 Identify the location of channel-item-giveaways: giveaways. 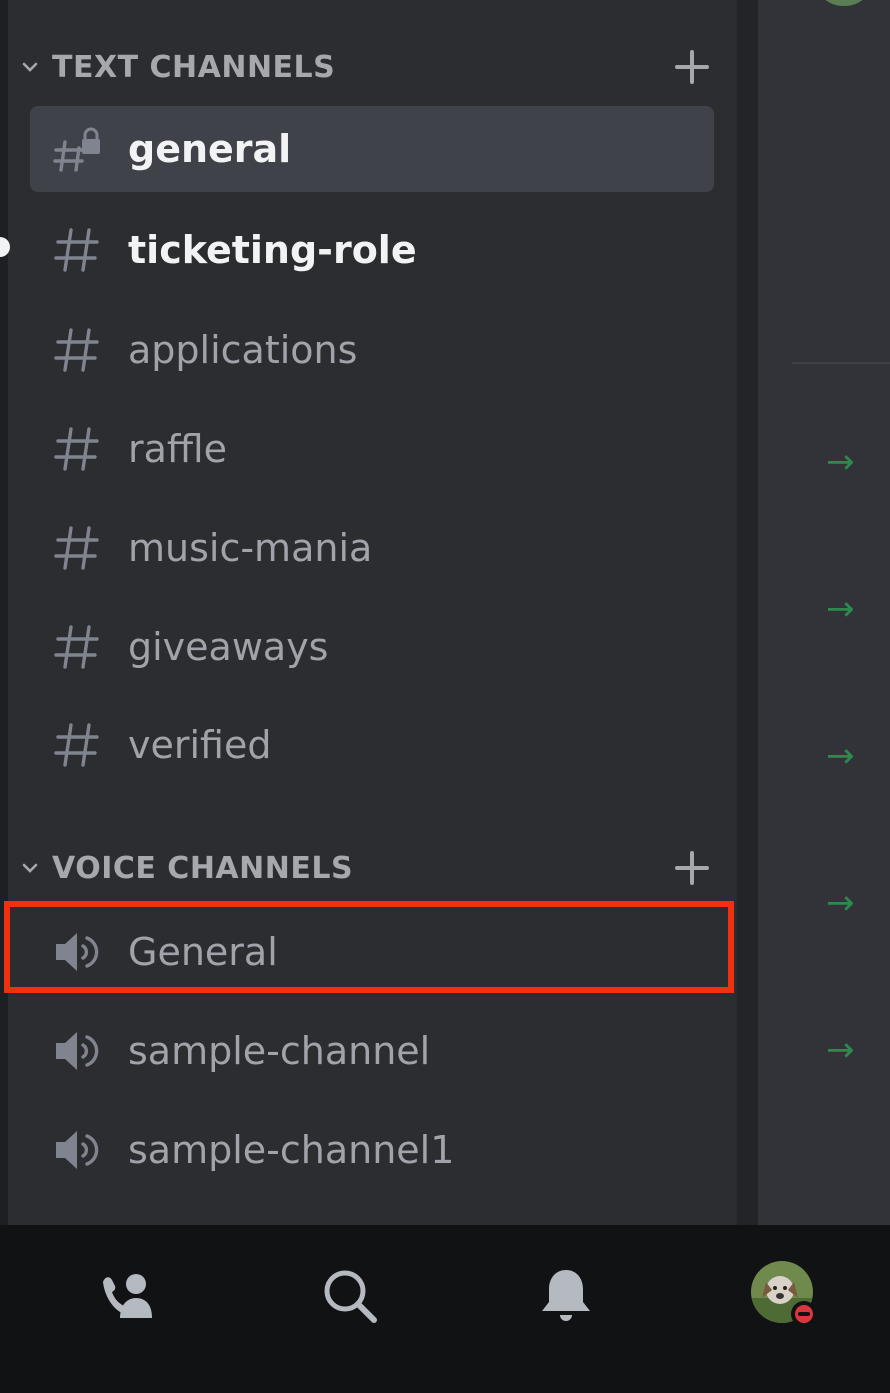
(372, 647).